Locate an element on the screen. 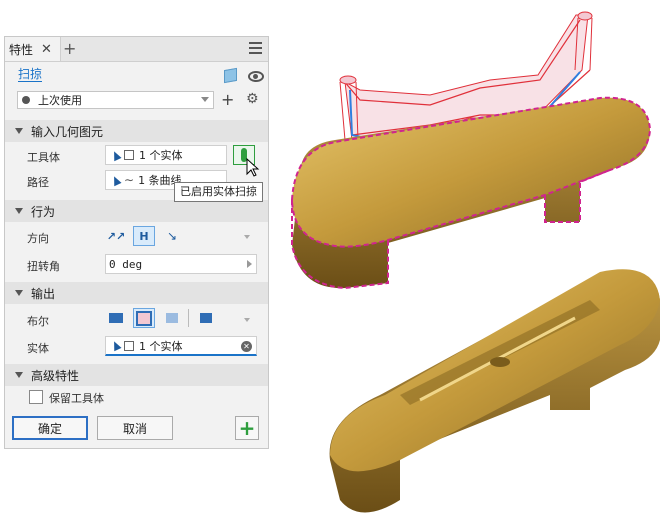  visibility-eye-icon is located at coordinates (256, 76).